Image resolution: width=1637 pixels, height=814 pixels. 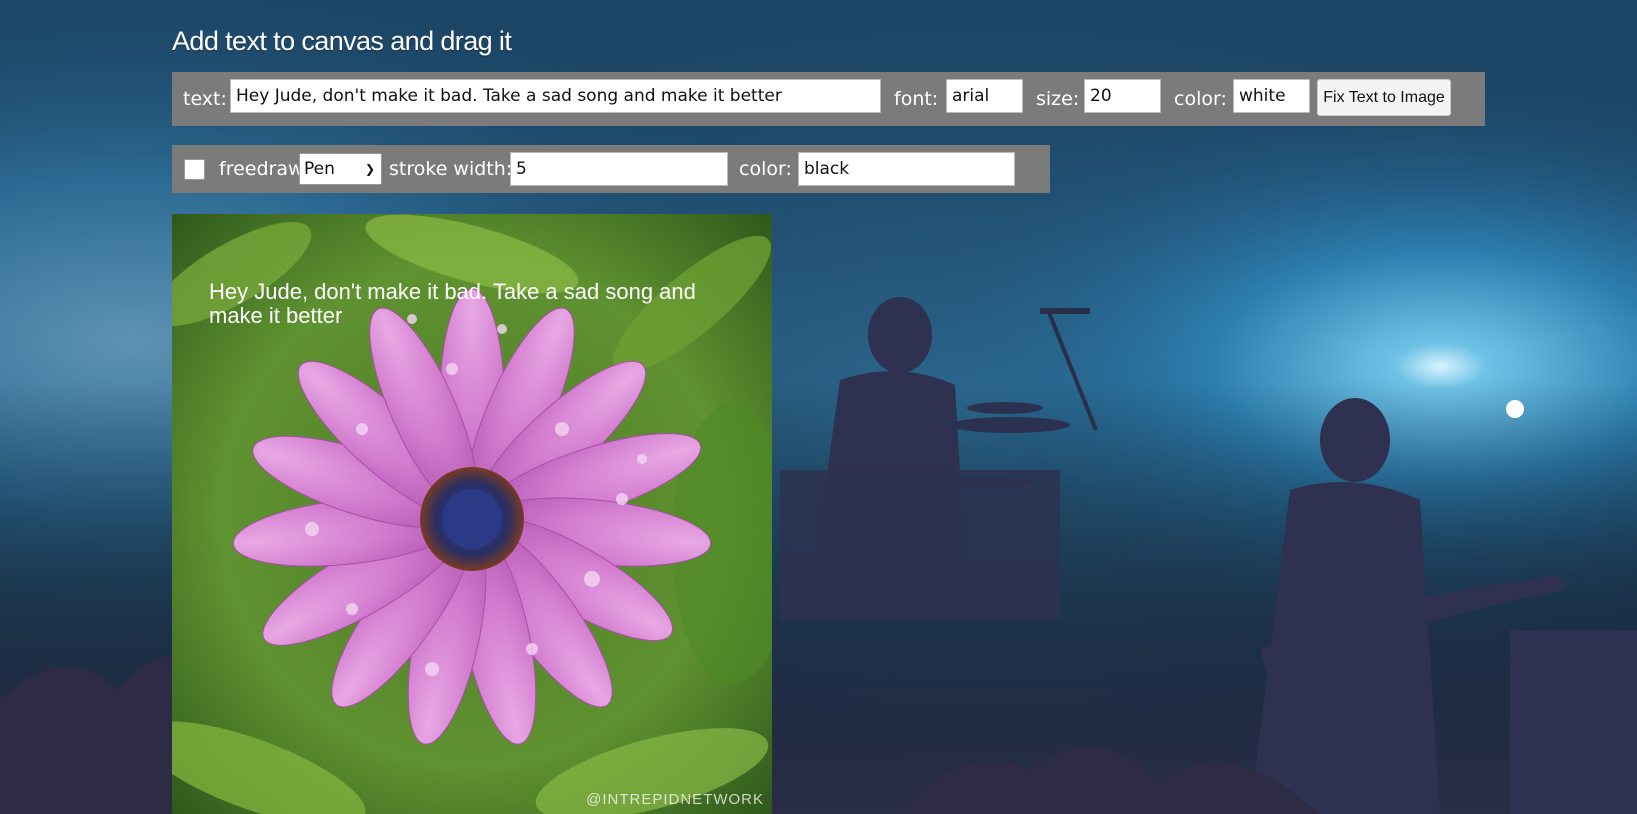 I want to click on freedraw-label: freedraw, so click(x=261, y=169).